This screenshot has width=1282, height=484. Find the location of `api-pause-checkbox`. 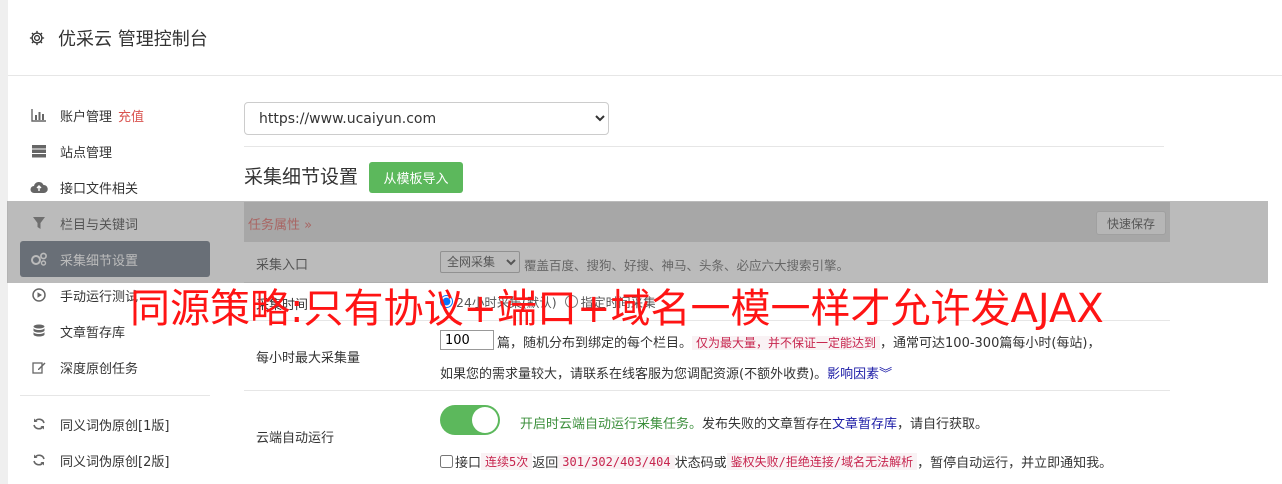

api-pause-checkbox is located at coordinates (446, 461).